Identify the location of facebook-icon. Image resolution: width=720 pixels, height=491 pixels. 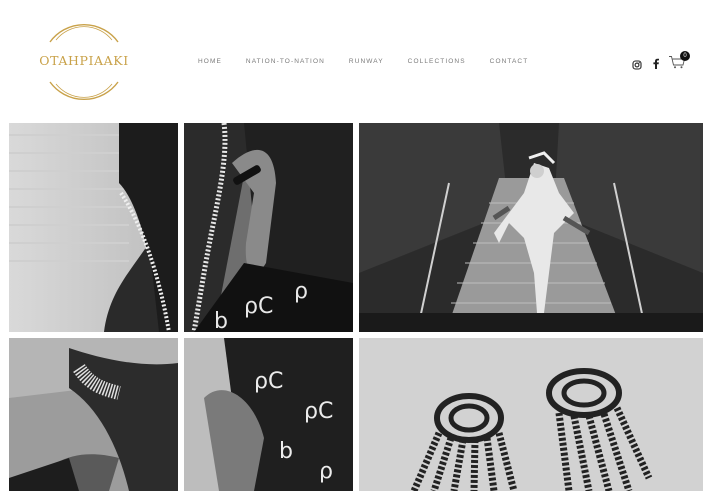
(656, 65).